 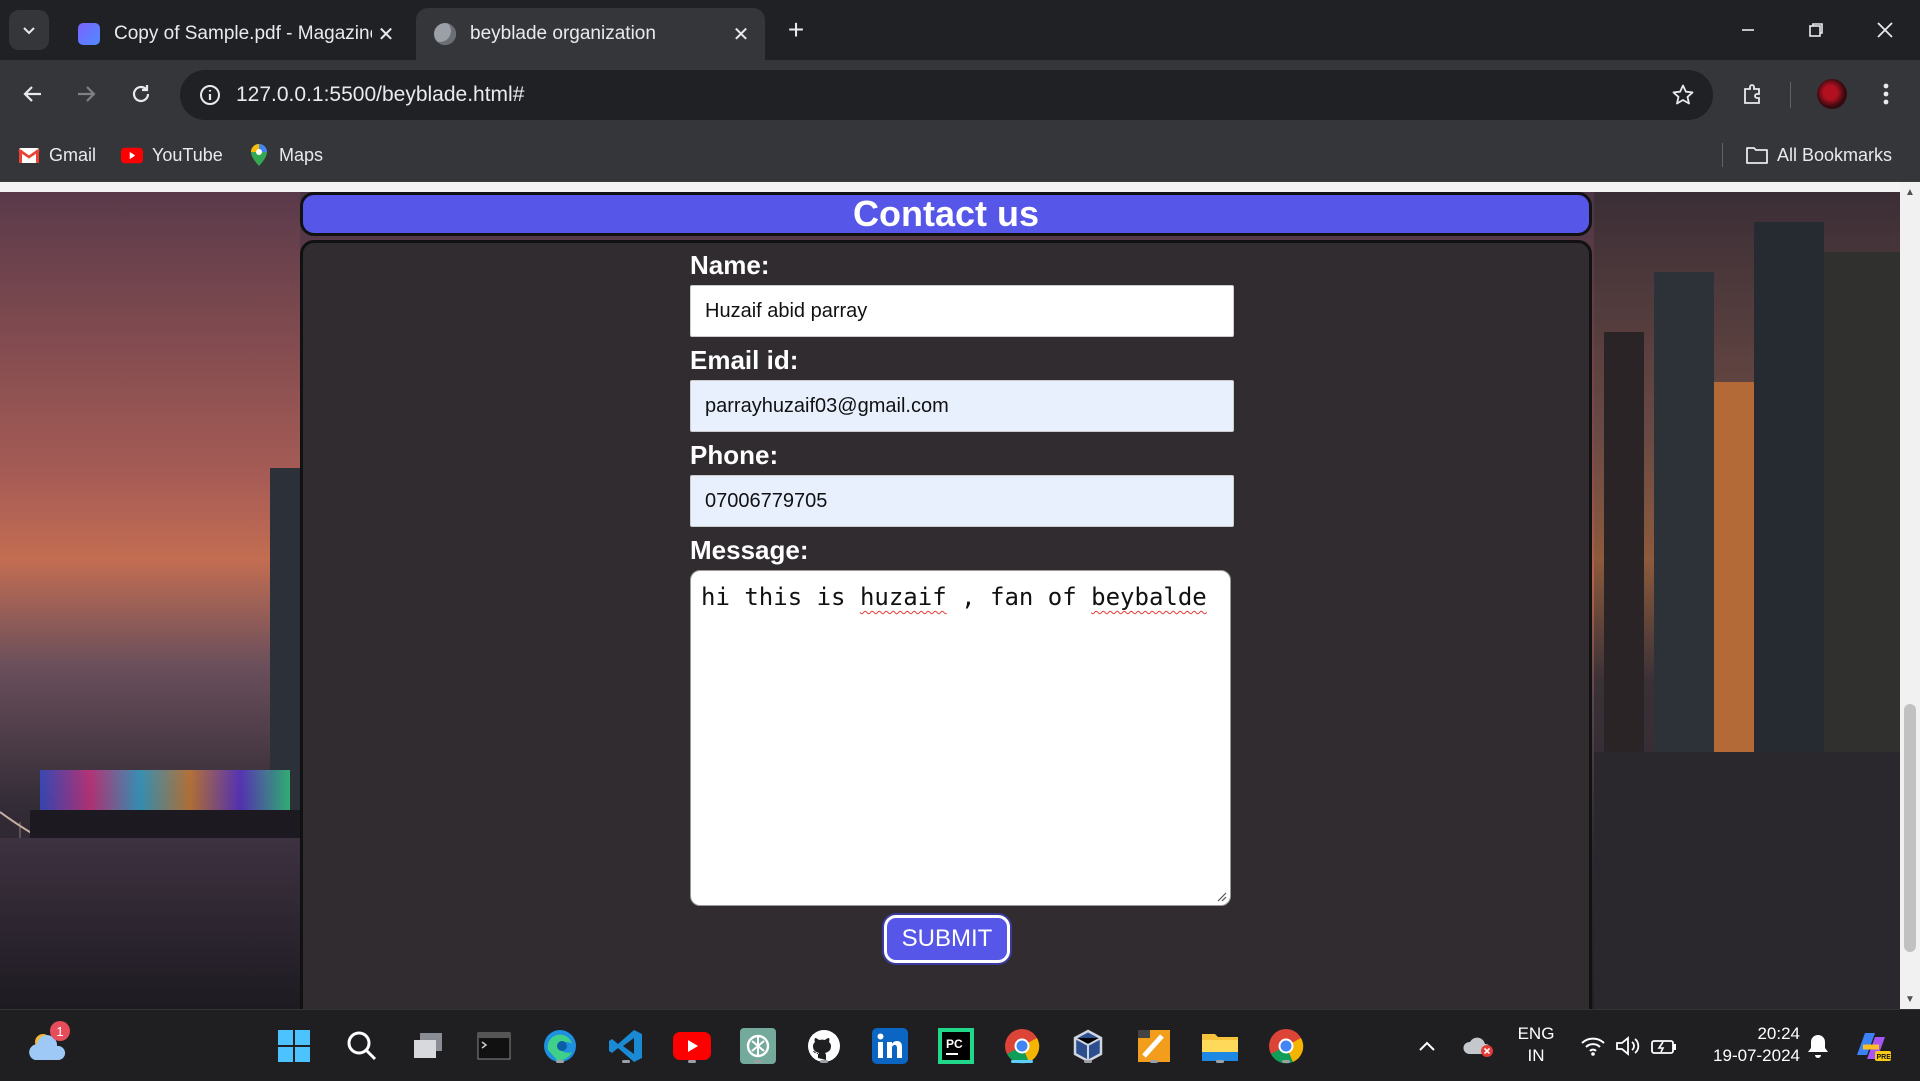 What do you see at coordinates (428, 1046) in the screenshot?
I see `task-view-button` at bounding box center [428, 1046].